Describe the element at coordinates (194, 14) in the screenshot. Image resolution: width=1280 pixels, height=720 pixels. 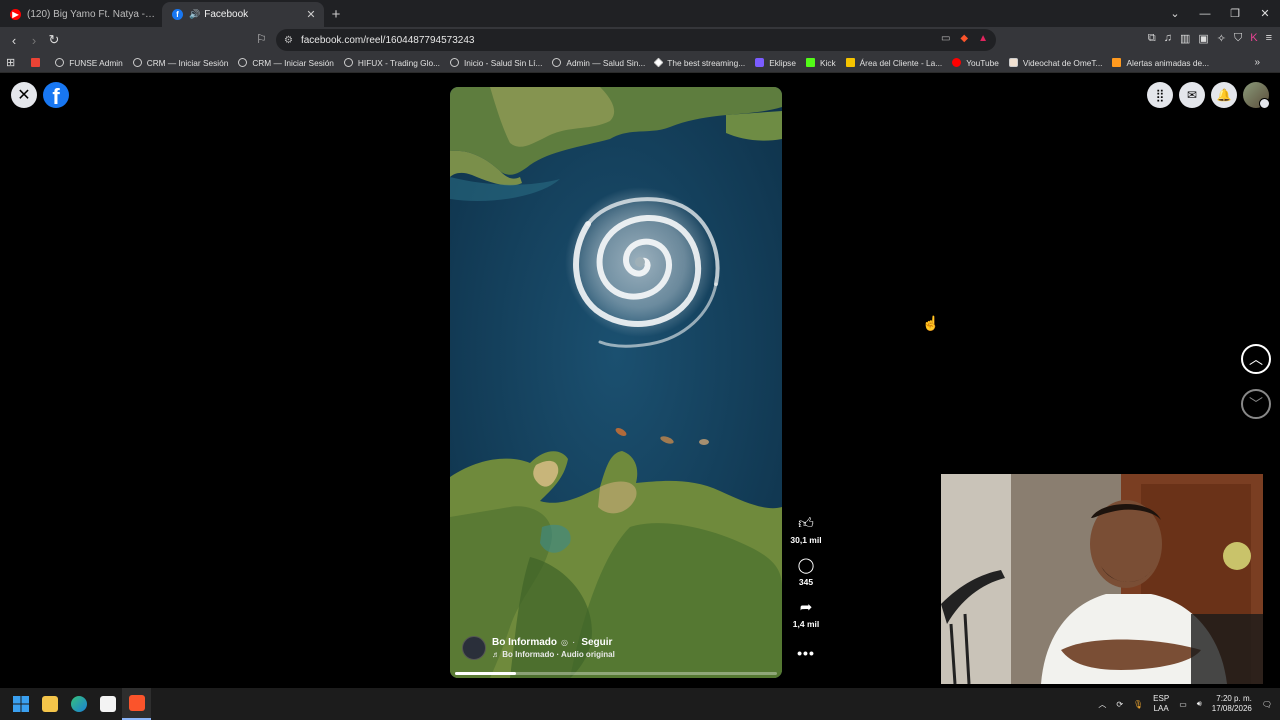
I see `speaker-icon: 🔊` at that location.